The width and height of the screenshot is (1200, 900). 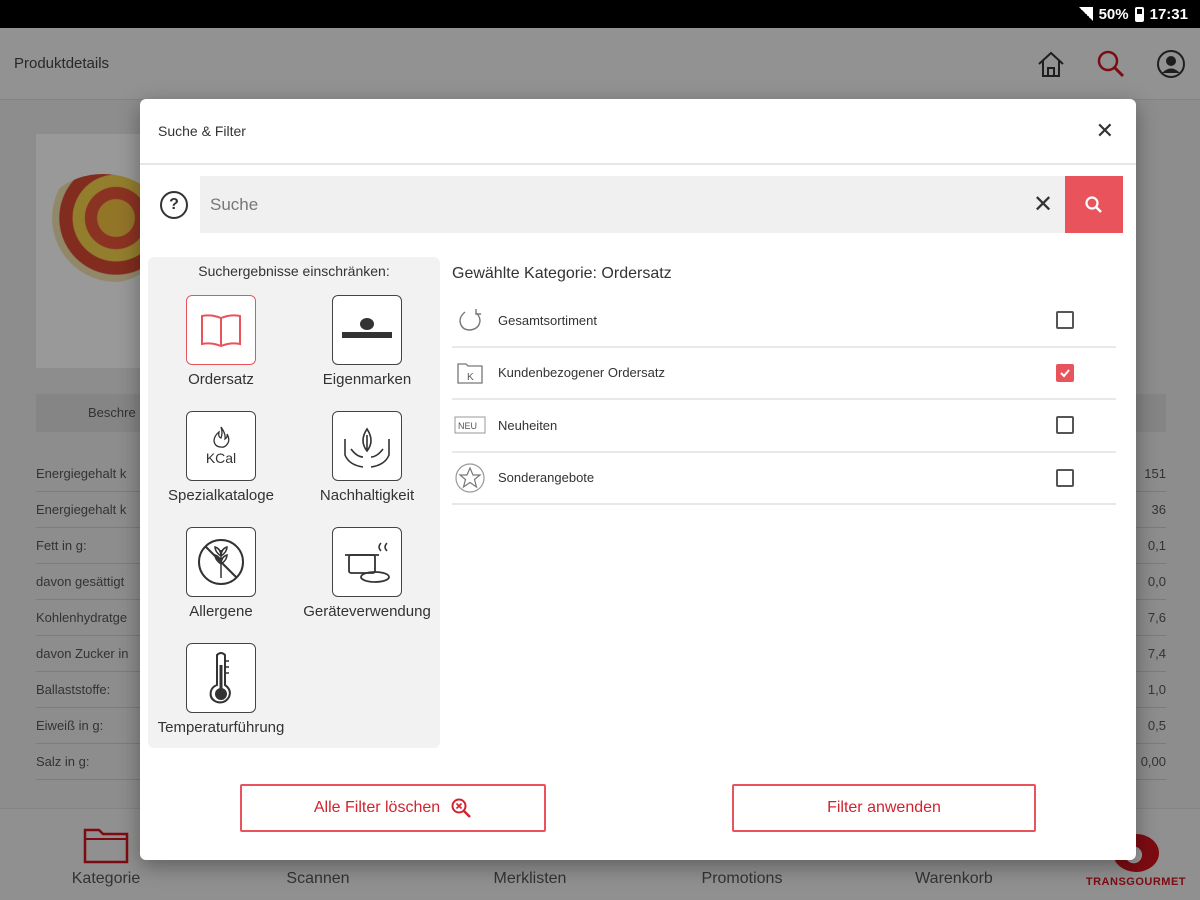 I want to click on clear-filters-button: Alle Filter löschen, so click(x=393, y=808).